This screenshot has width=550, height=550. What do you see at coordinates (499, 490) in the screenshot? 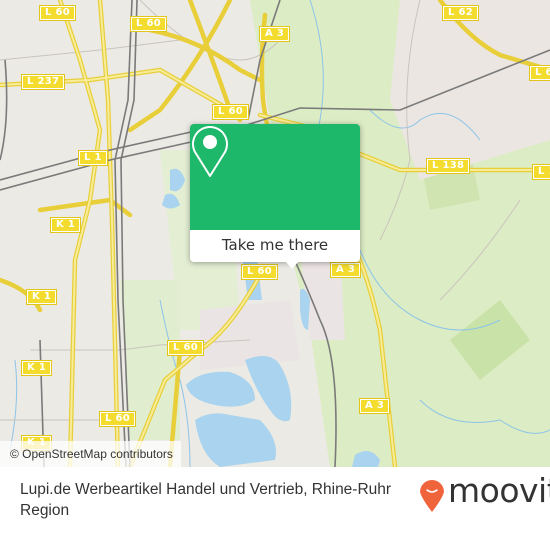
I see `moovit-wordmark: moovit` at bounding box center [499, 490].